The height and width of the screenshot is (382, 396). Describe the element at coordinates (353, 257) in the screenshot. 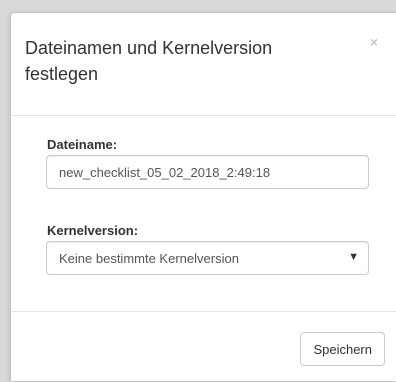

I see `caret-down-icon: ▼` at that location.